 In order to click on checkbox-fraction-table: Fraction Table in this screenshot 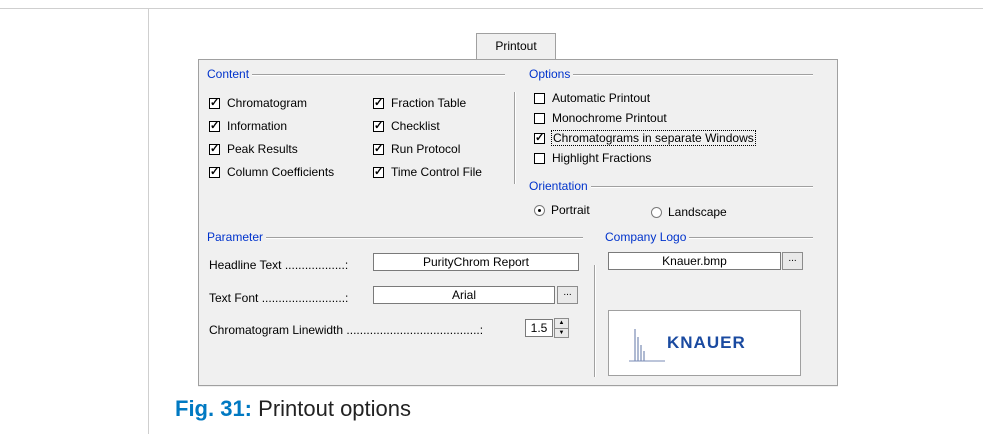, I will do `click(419, 103)`.